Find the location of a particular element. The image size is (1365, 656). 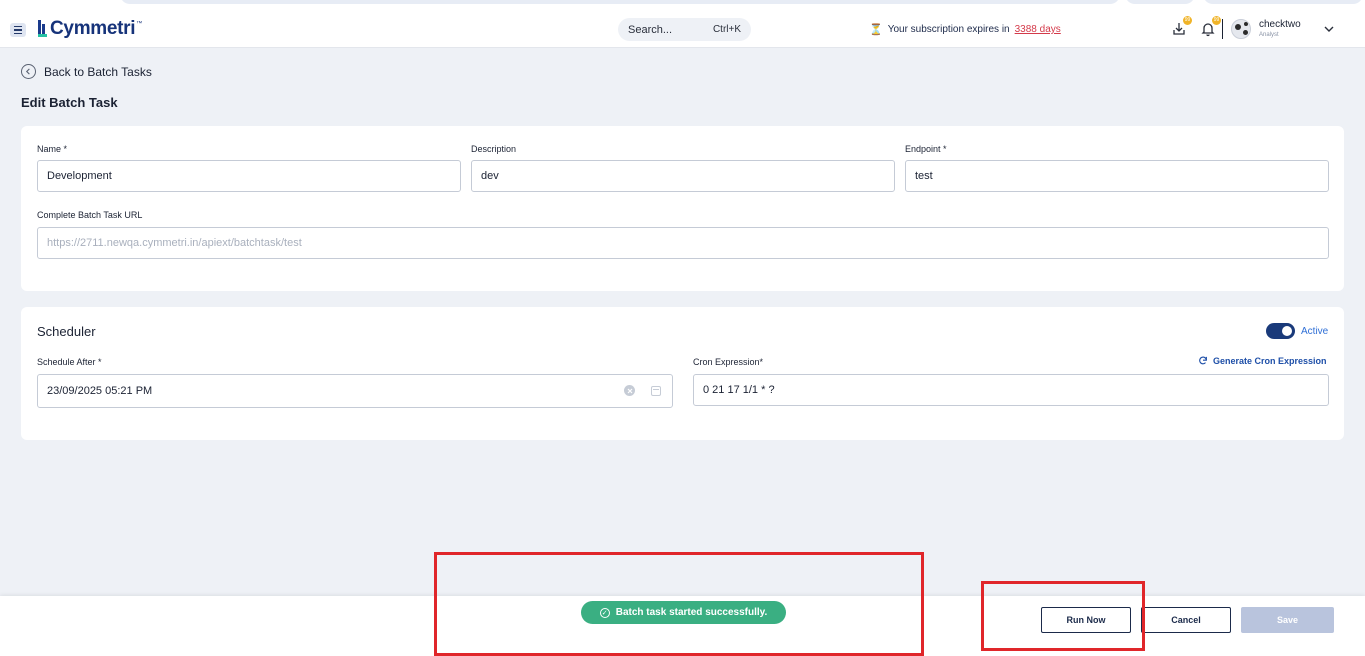

app-logo: Cymmetri ™ is located at coordinates (90, 29).